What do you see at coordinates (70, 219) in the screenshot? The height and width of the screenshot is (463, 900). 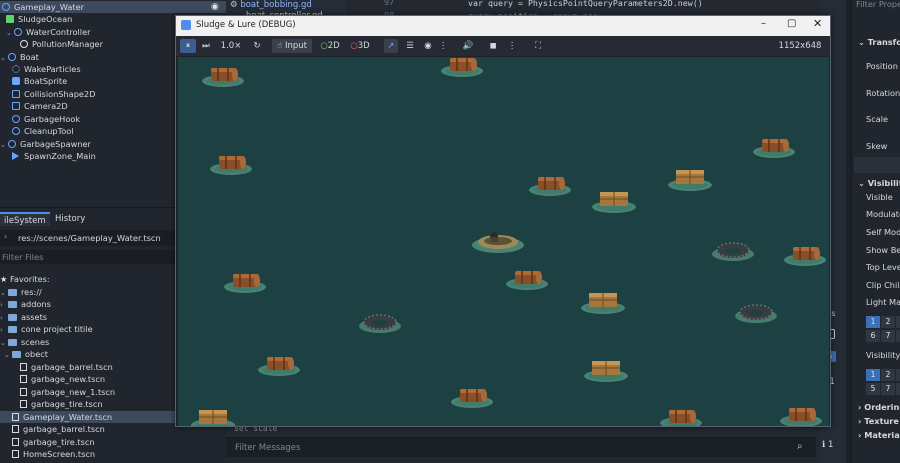 I see `tab-history: History` at bounding box center [70, 219].